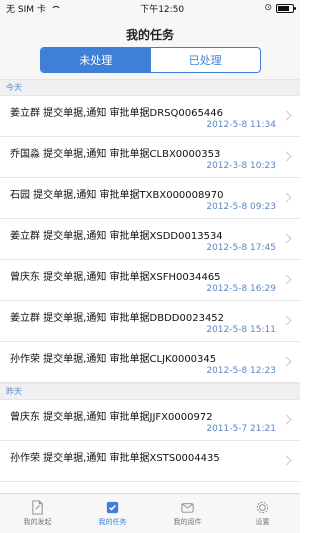 The width and height of the screenshot is (320, 533). Describe the element at coordinates (241, 371) in the screenshot. I see `task-time: 2012-5-8 12:23` at that location.